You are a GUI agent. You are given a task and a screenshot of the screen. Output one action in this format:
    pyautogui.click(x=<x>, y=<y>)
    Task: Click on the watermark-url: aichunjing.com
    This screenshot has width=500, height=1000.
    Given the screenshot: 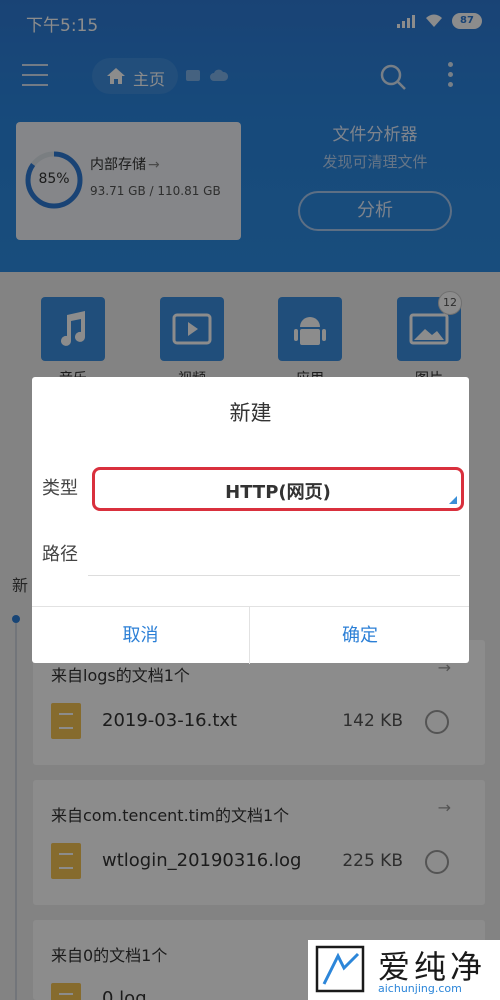 What is the action you would take?
    pyautogui.click(x=420, y=988)
    